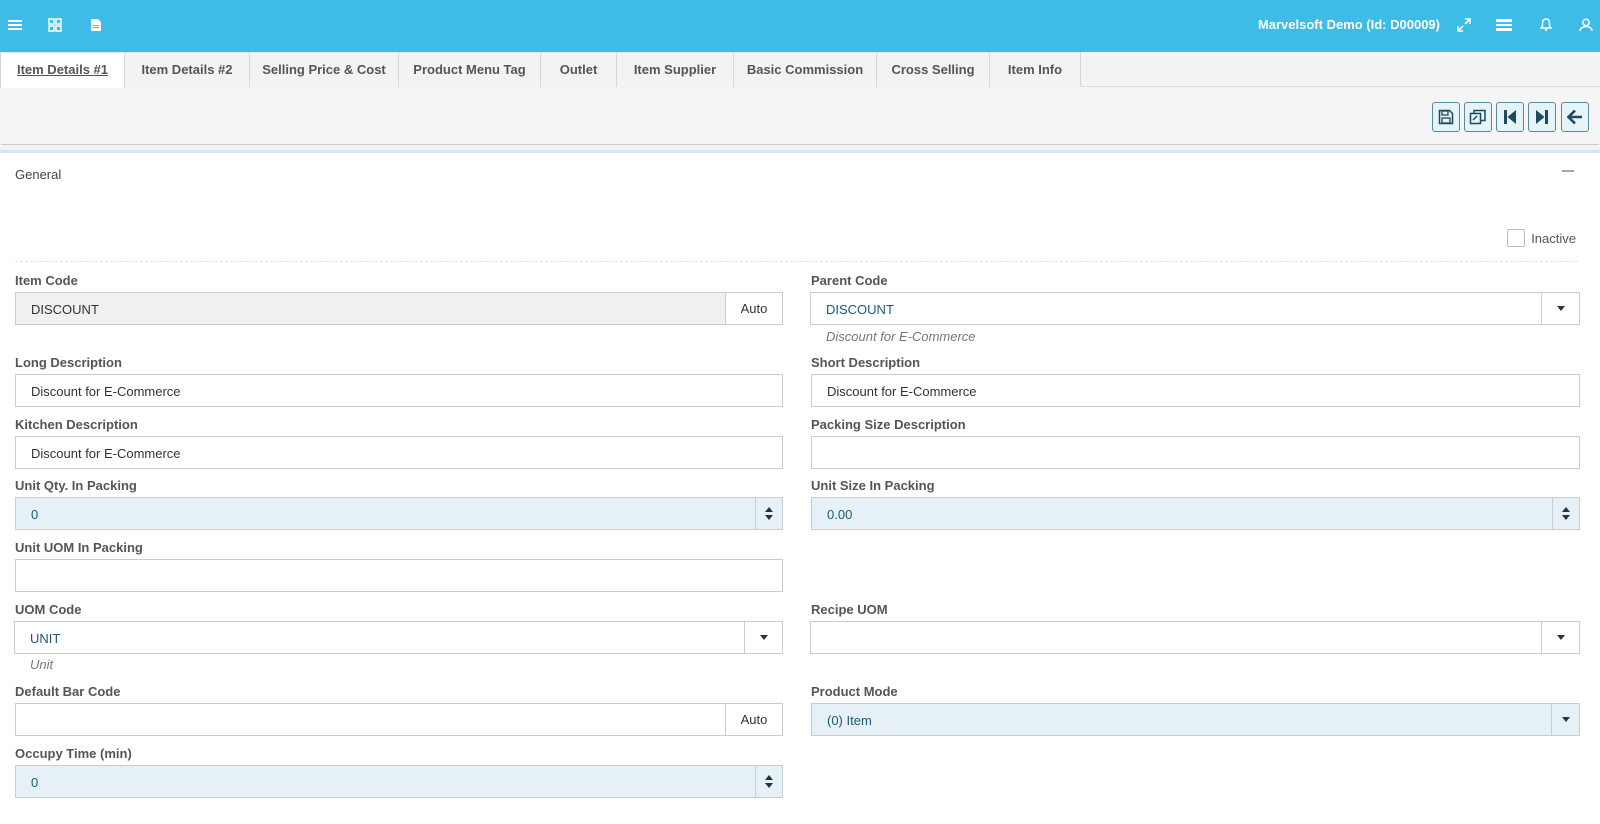 The width and height of the screenshot is (1600, 824). What do you see at coordinates (65, 309) in the screenshot?
I see `item-code-value: DISCOUNT` at bounding box center [65, 309].